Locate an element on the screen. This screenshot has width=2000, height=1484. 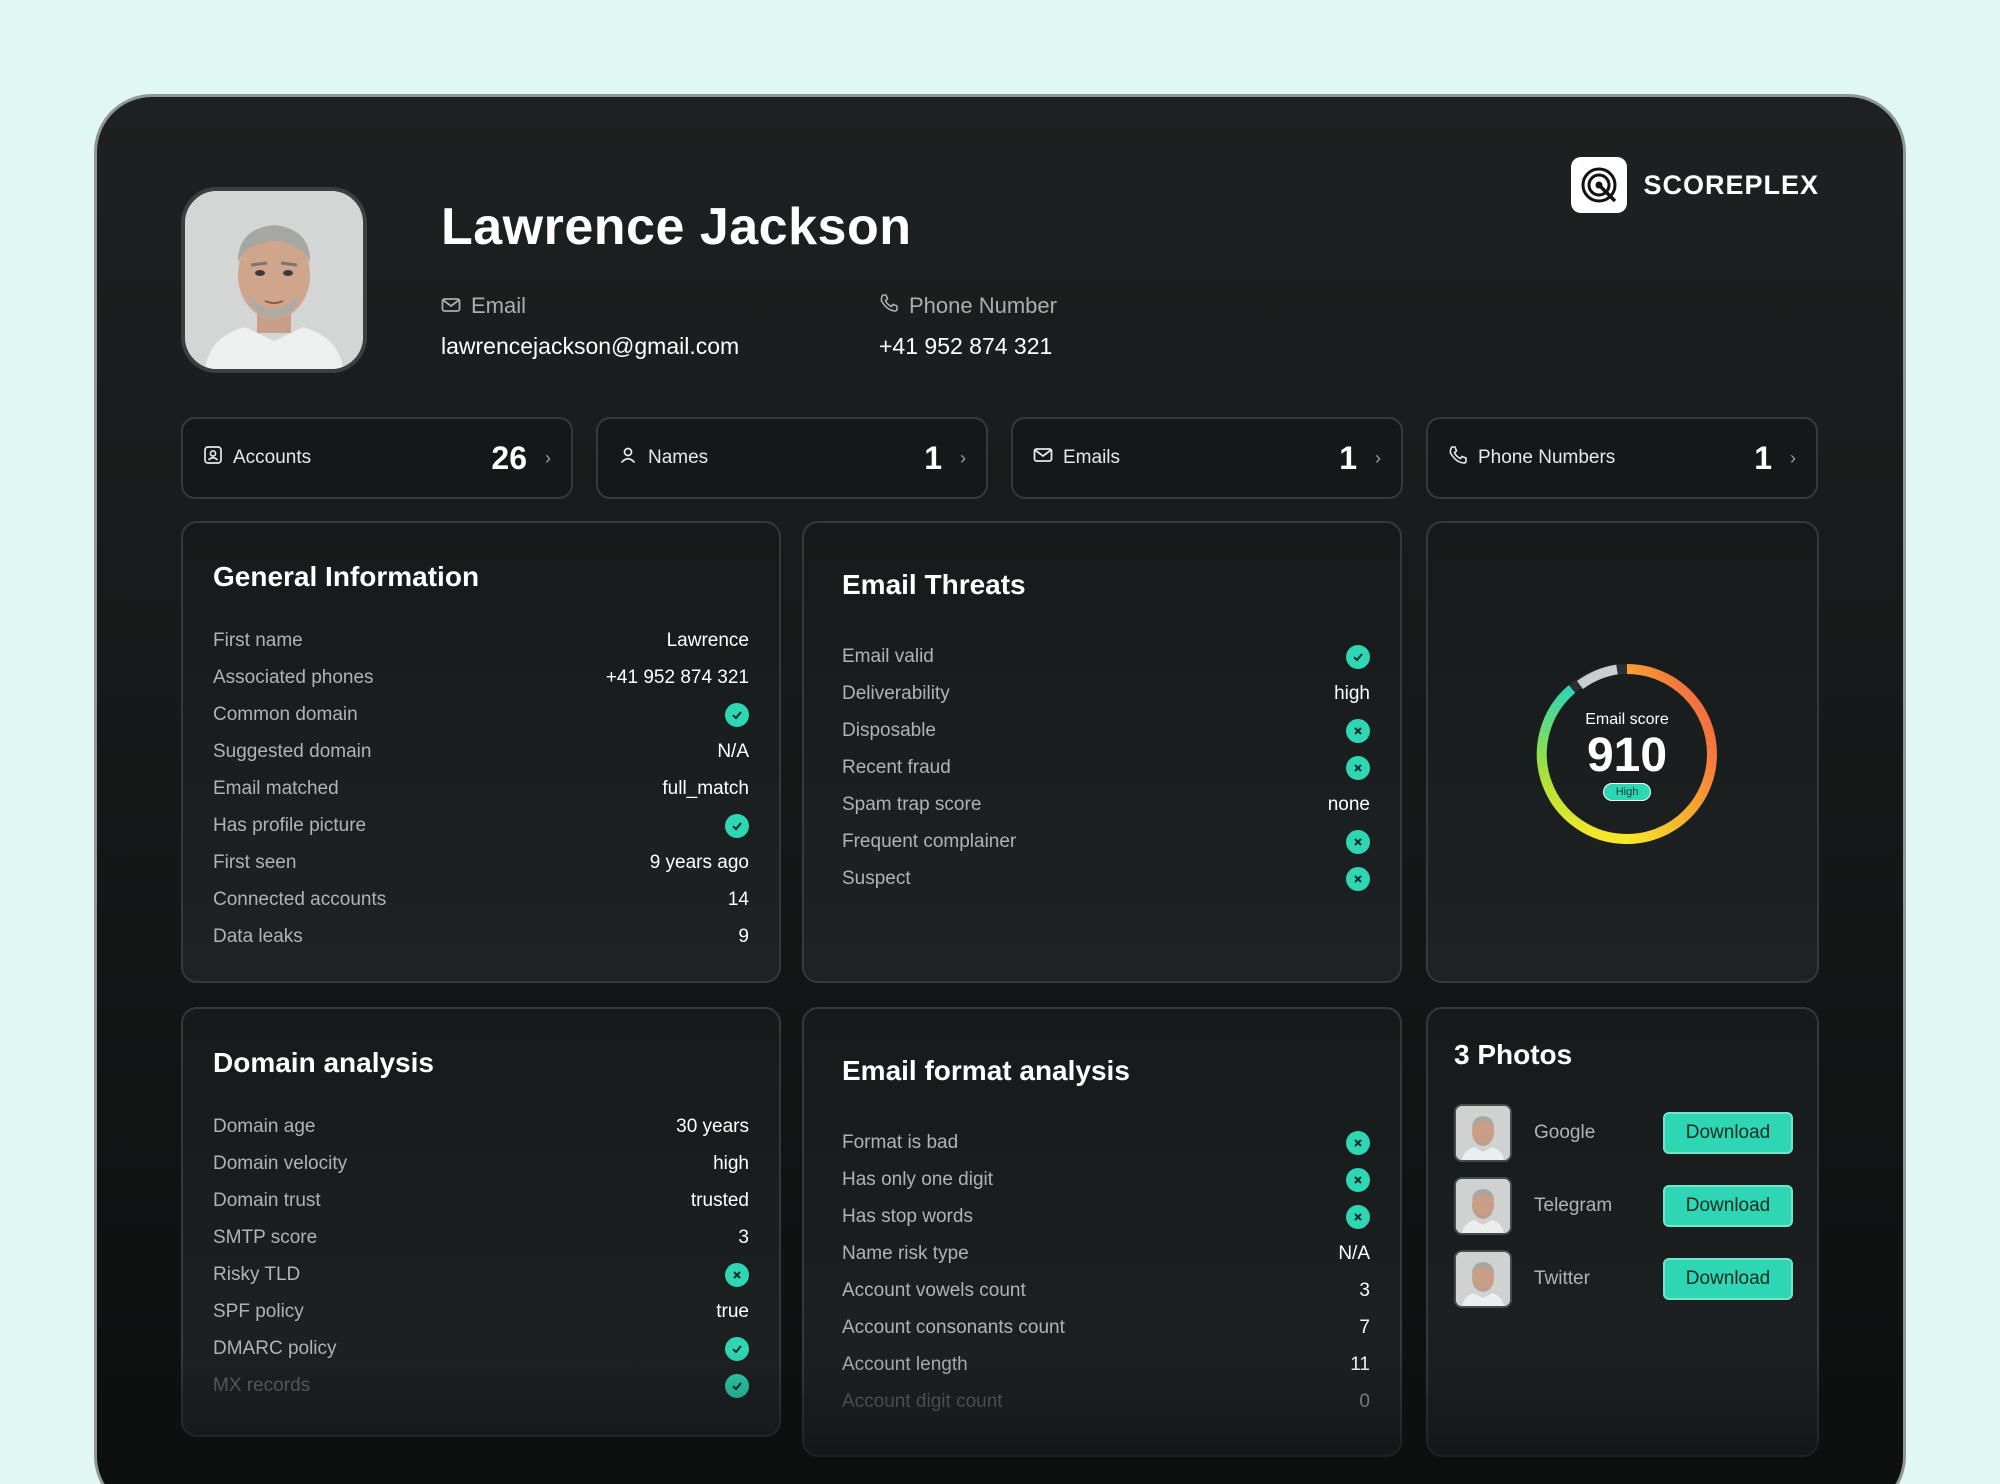
row-label: Data leaks is located at coordinates (258, 936).